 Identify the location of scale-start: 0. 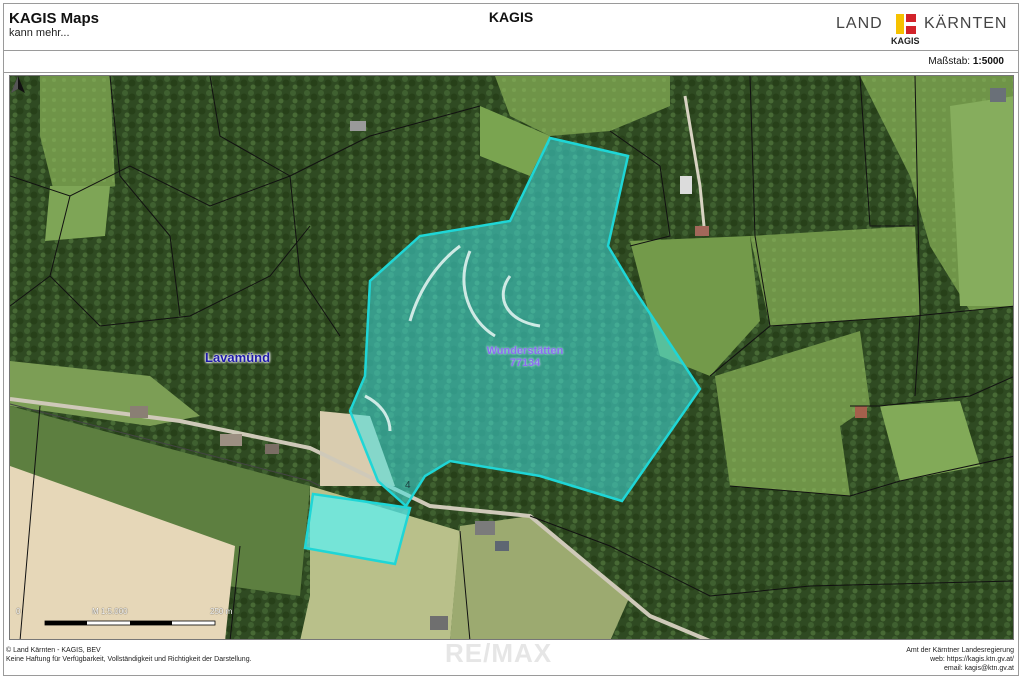
(18, 611).